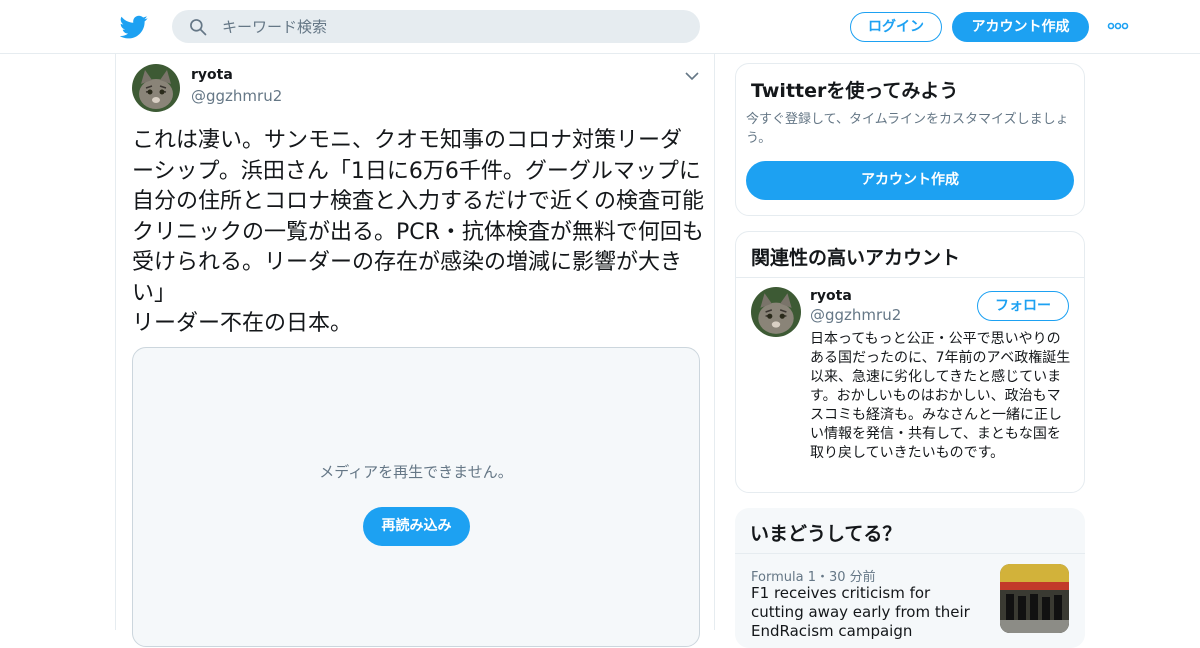 This screenshot has height=648, width=1200. I want to click on follow-button: フォロー, so click(1023, 306).